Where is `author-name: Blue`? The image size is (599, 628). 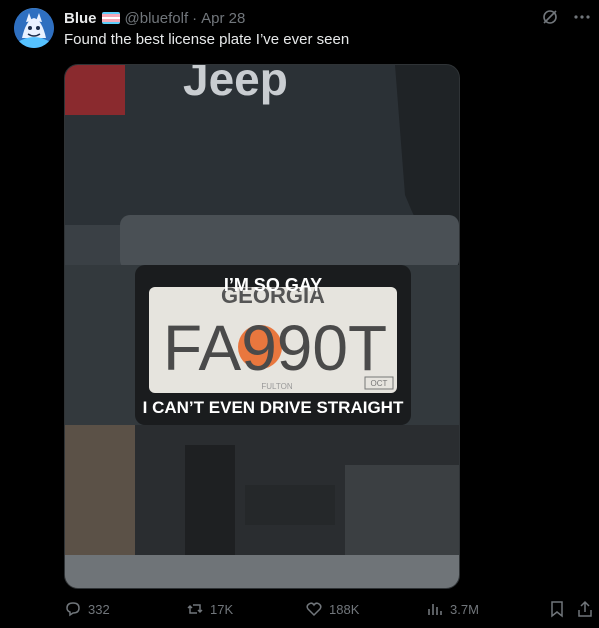 author-name: Blue is located at coordinates (80, 18).